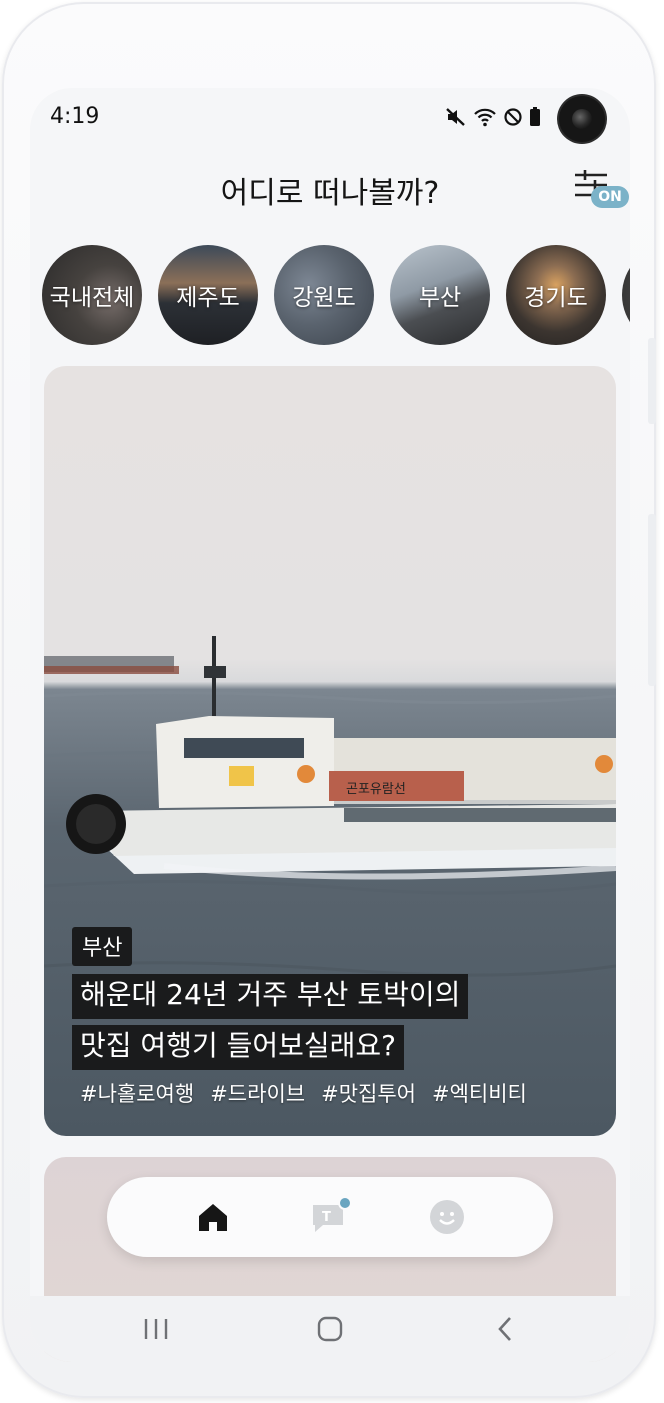 The image size is (664, 1403). What do you see at coordinates (376, 789) in the screenshot?
I see `ship-name: 곤포유람선` at bounding box center [376, 789].